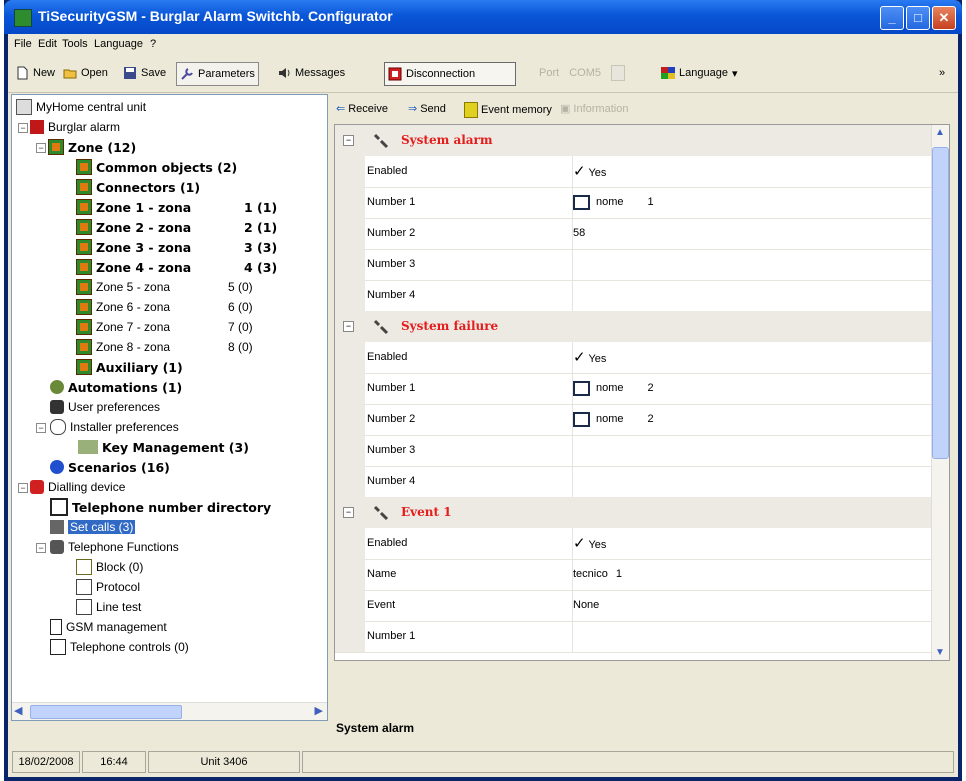 This screenshot has height=781, width=966. What do you see at coordinates (196, 247) in the screenshot?
I see `tree-item-zone-child: Zone 3 - zona 3 (3)` at bounding box center [196, 247].